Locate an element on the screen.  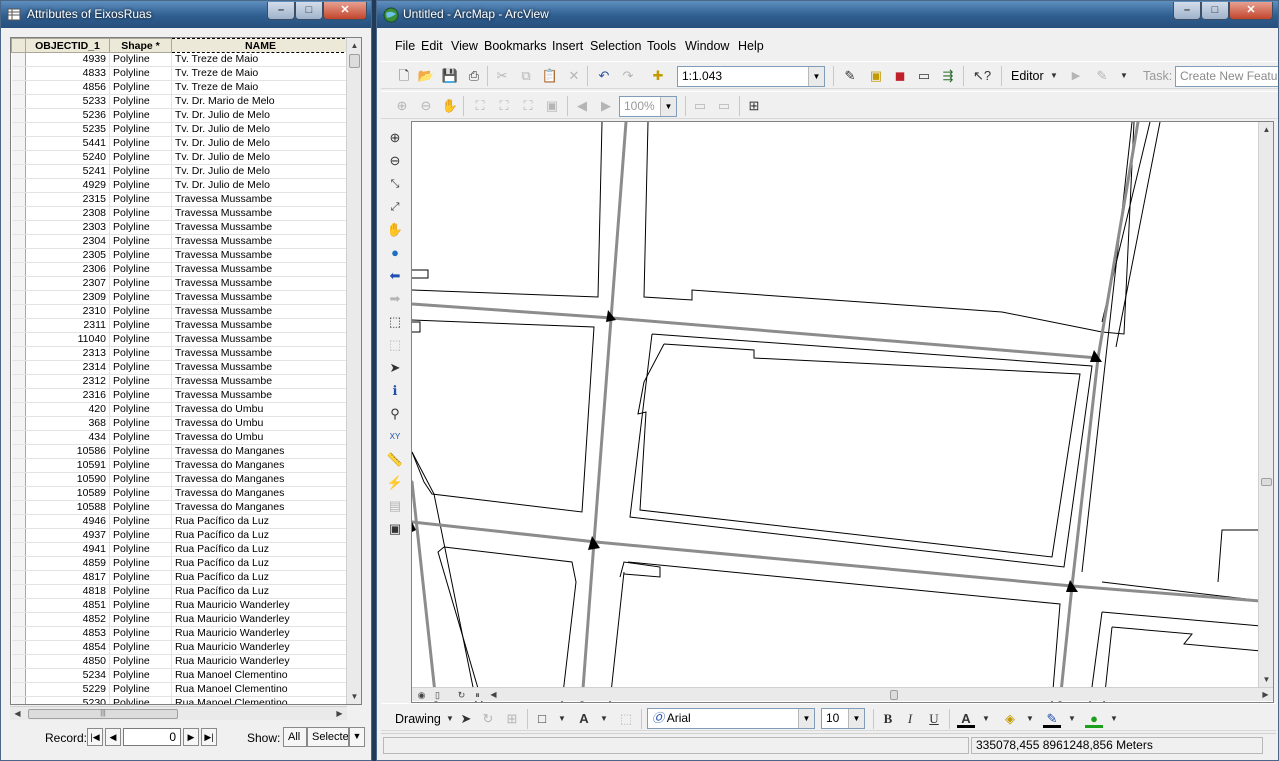
arcmap-maximize-button: □ is located at coordinates (1215, 11).